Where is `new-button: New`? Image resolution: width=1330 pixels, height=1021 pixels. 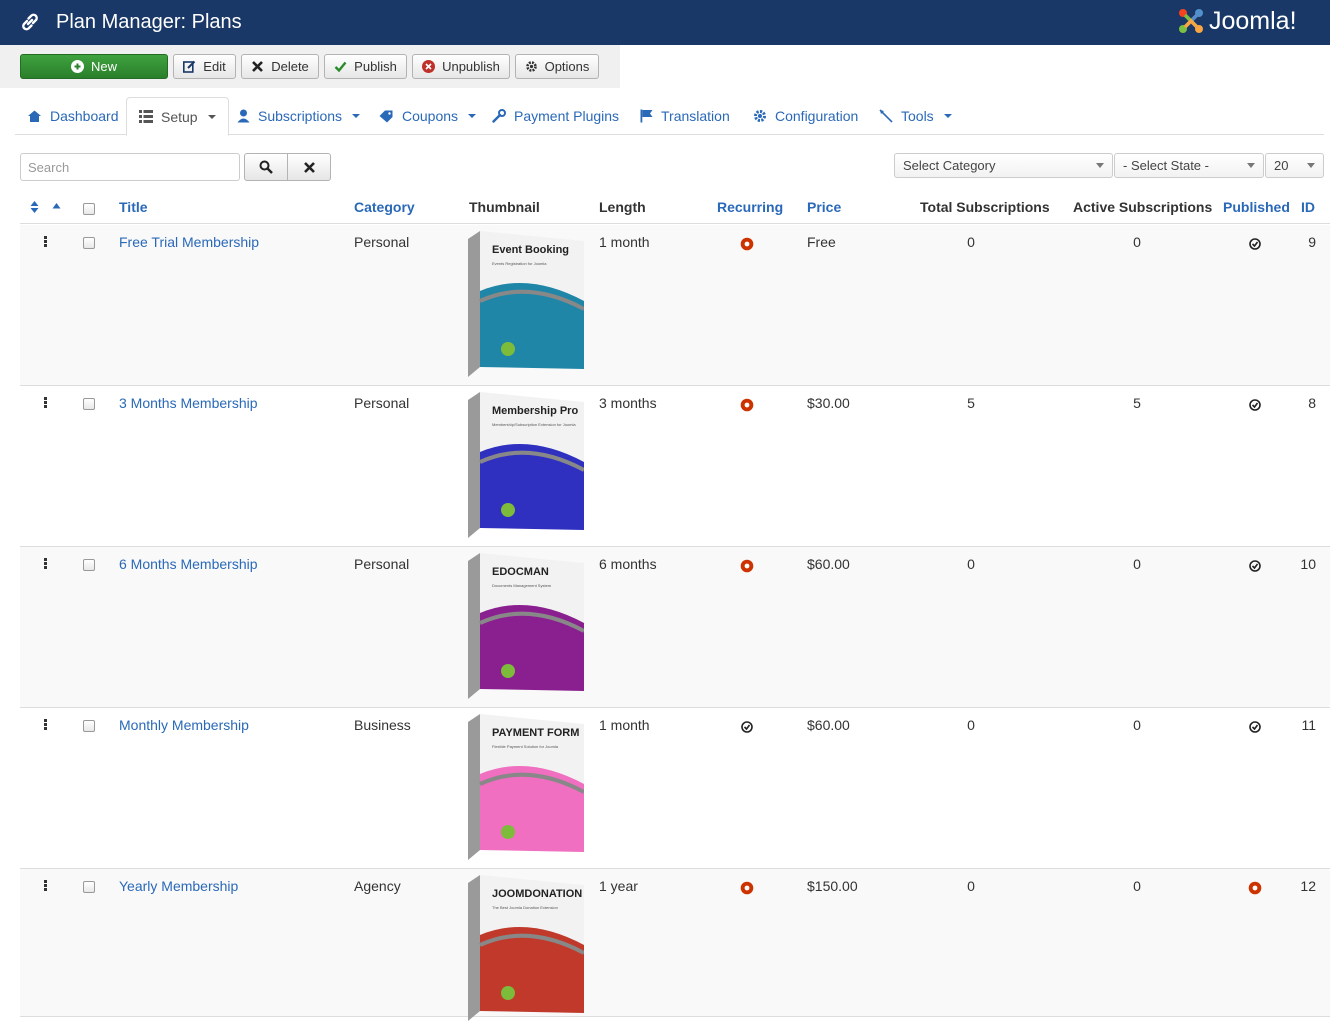 new-button: New is located at coordinates (94, 66).